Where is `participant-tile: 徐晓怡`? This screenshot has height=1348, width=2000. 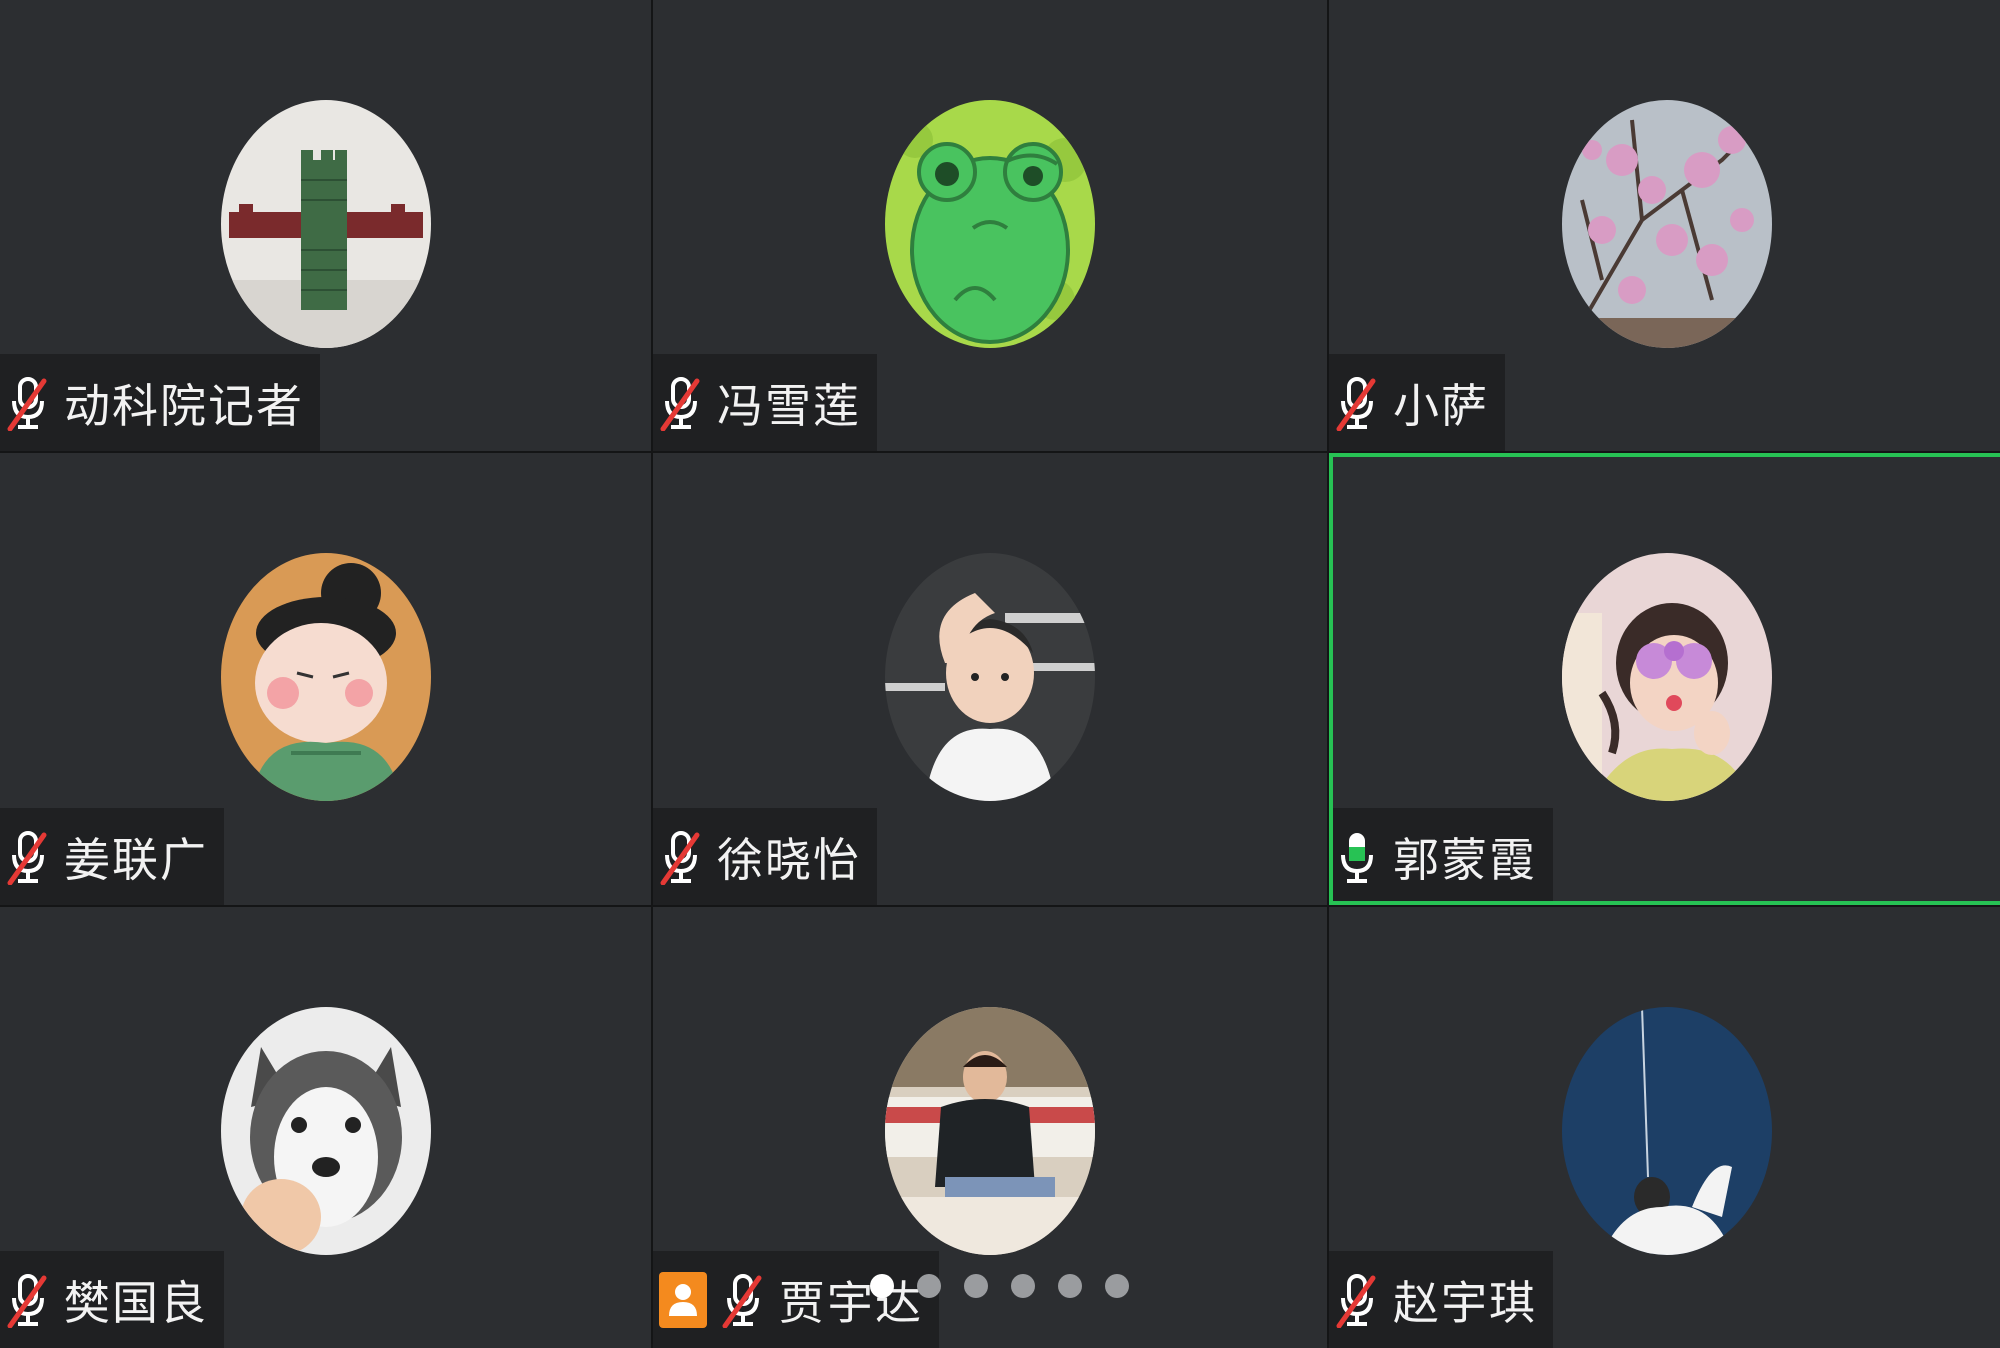
participant-tile: 徐晓怡 is located at coordinates (990, 679).